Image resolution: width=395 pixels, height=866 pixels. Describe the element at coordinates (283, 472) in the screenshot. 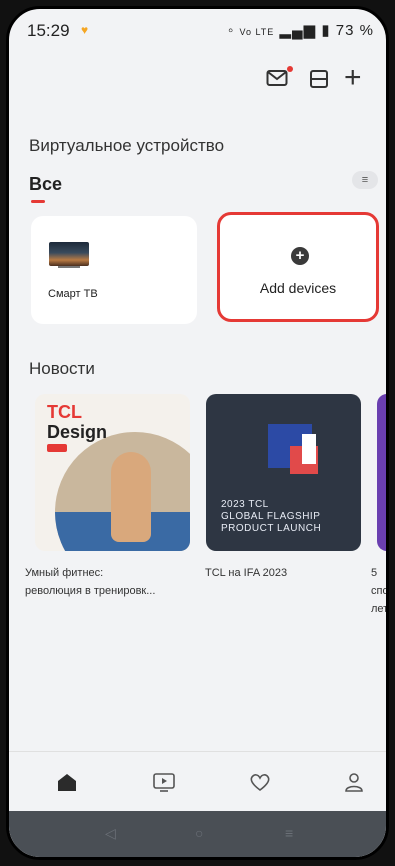

I see `news-card-ifa: 2023 TCL GLOBAL FLAGSHIP PRODUCT LAUNCH` at that location.